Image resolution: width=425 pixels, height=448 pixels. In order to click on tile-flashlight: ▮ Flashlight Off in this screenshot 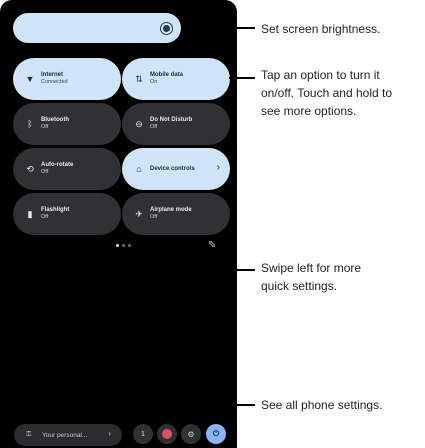, I will do `click(67, 214)`.